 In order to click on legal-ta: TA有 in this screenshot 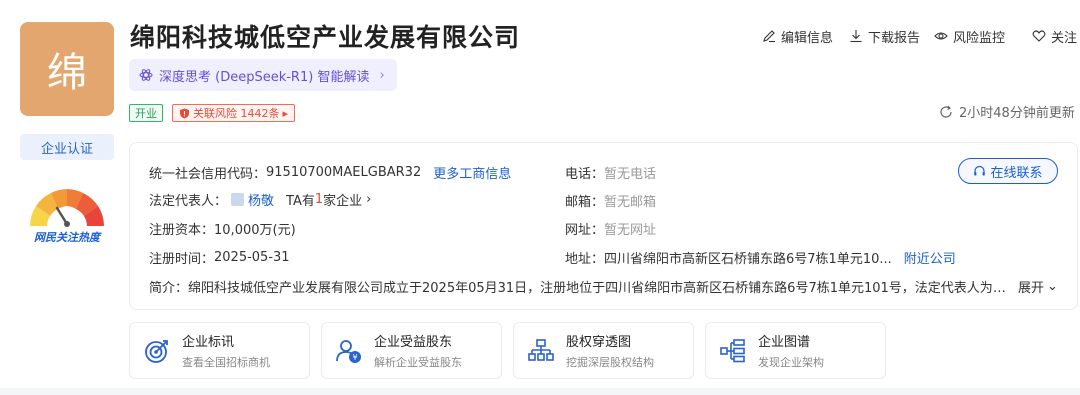, I will do `click(300, 201)`.